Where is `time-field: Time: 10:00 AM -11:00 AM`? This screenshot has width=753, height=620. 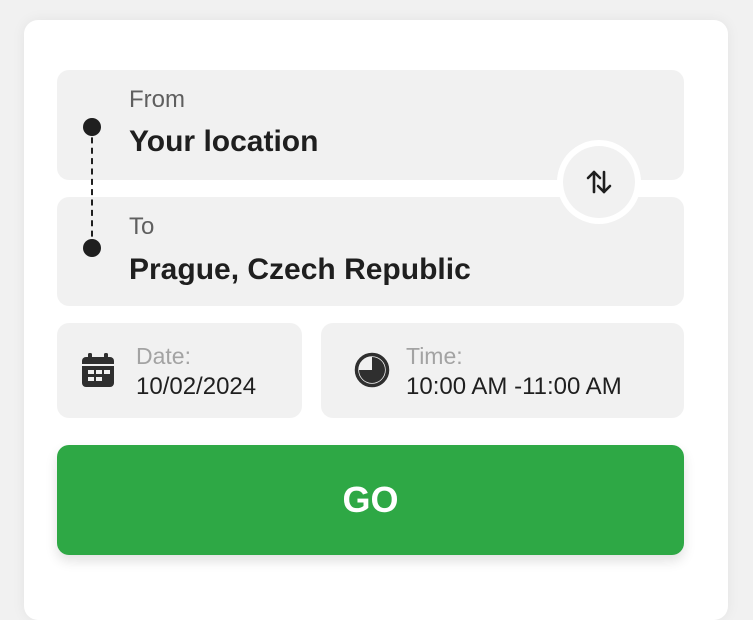
time-field: Time: 10:00 AM -11:00 AM is located at coordinates (502, 370).